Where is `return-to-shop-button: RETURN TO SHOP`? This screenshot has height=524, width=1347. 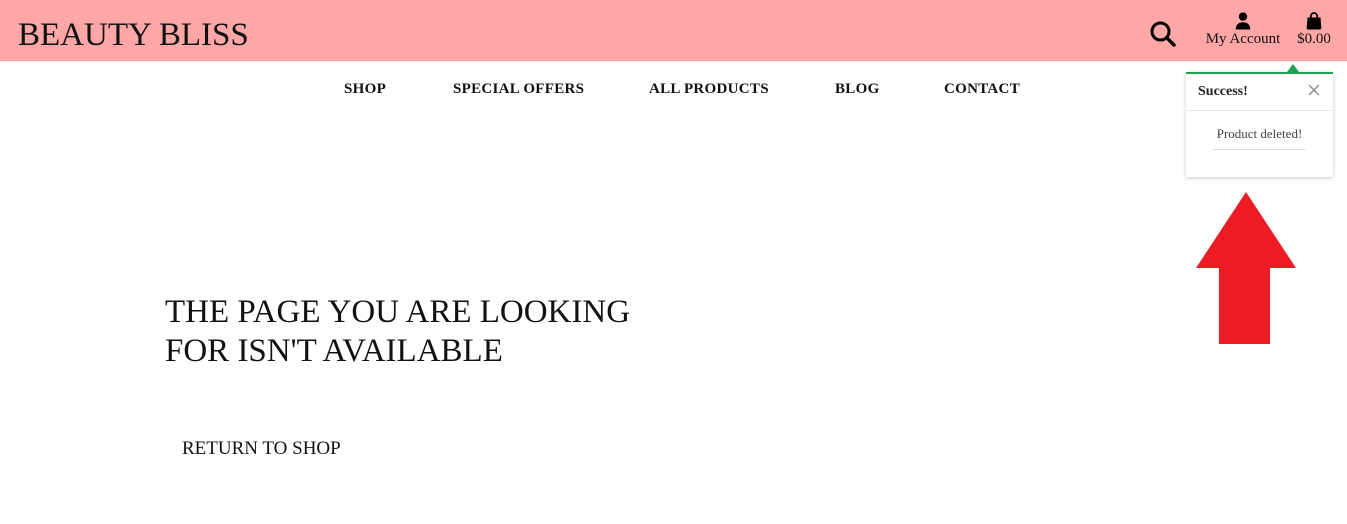
return-to-shop-button: RETURN TO SHOP is located at coordinates (261, 449).